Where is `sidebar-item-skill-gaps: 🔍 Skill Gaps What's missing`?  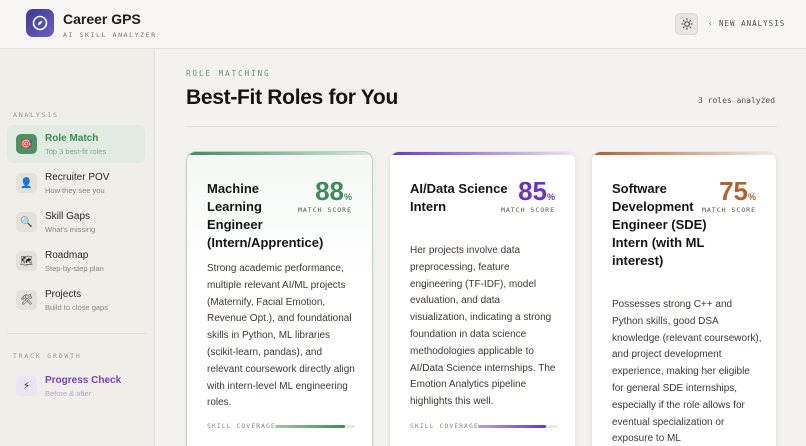
sidebar-item-skill-gaps: 🔍 Skill Gaps What's missing is located at coordinates (76, 222).